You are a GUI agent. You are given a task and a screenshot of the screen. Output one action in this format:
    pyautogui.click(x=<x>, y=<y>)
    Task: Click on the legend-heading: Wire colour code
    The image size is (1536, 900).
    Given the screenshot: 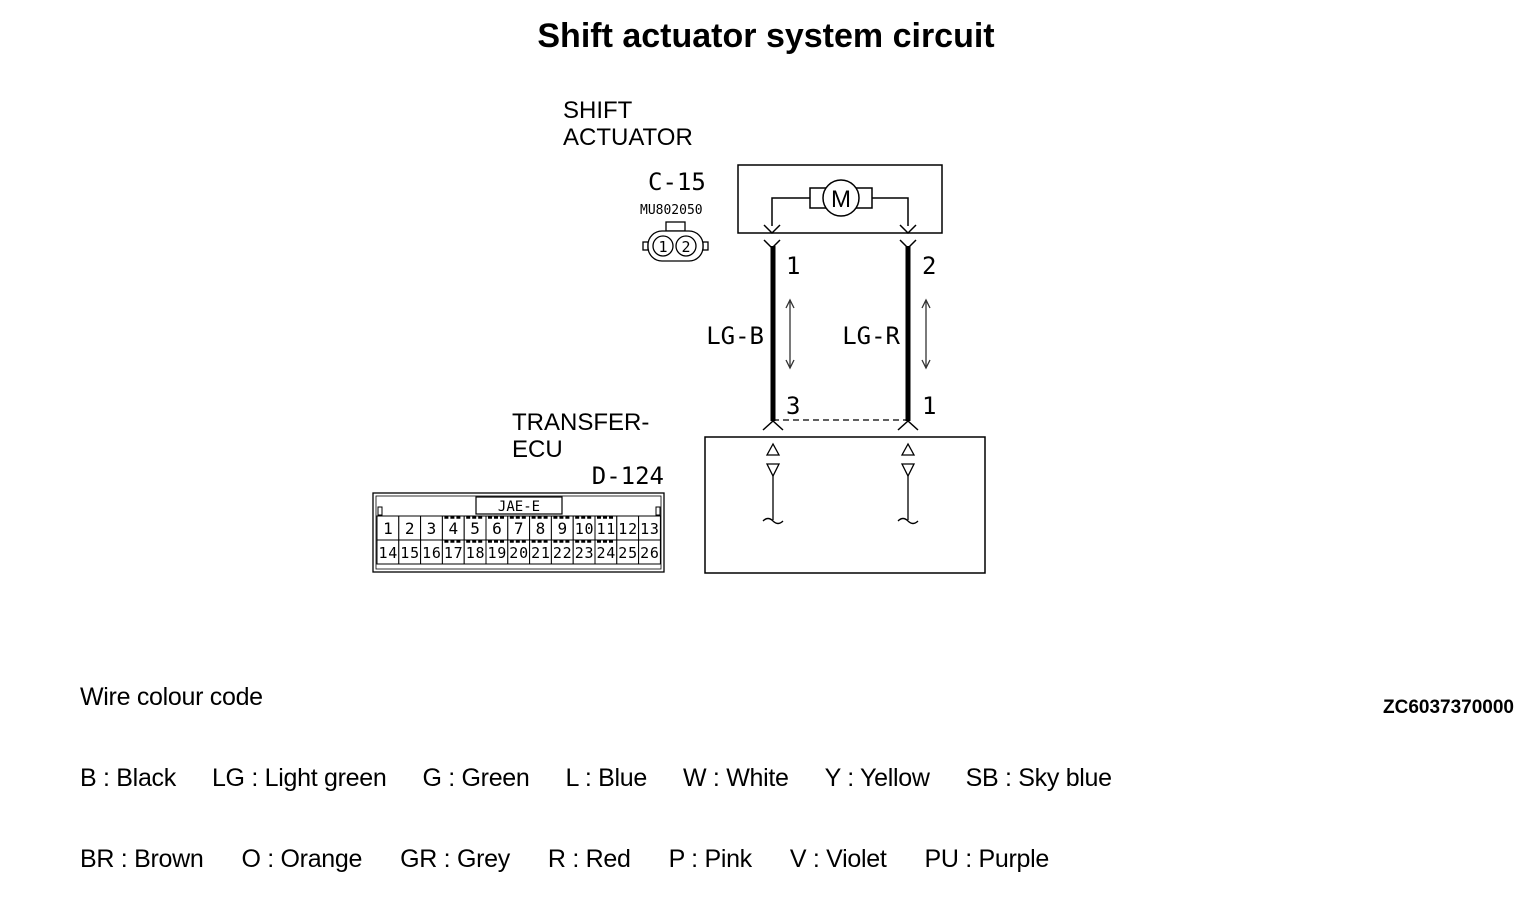 What is the action you would take?
    pyautogui.click(x=171, y=697)
    